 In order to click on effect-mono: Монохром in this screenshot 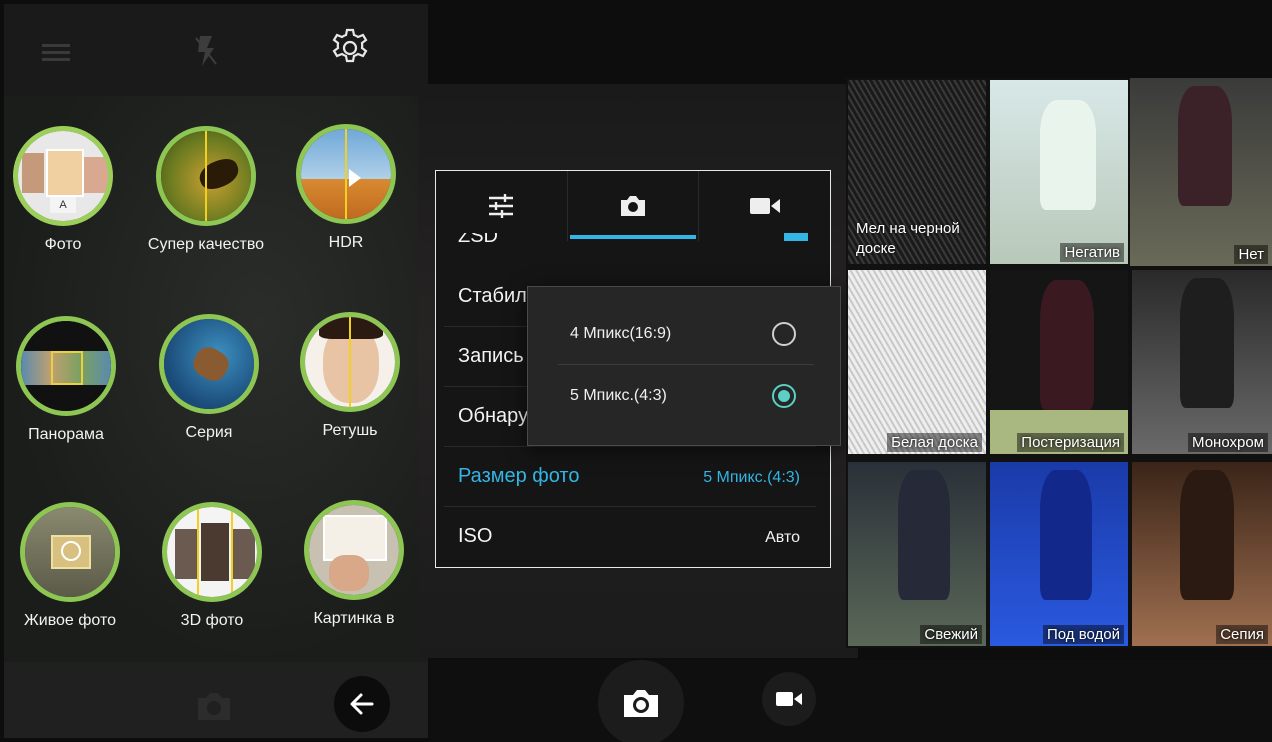, I will do `click(1202, 362)`.